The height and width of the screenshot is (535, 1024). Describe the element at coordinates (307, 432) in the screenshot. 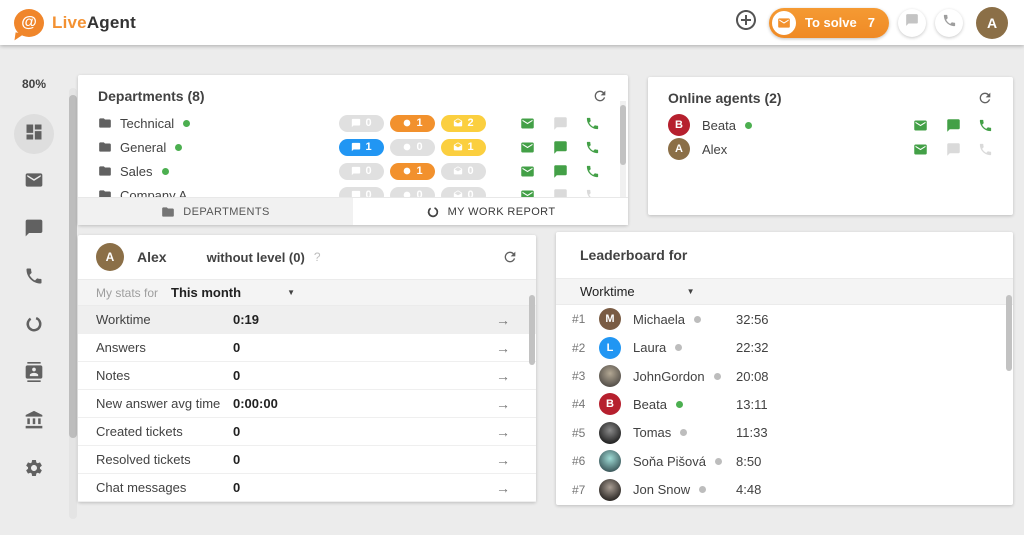

I see `stat-row: Created tickets 0 →` at that location.